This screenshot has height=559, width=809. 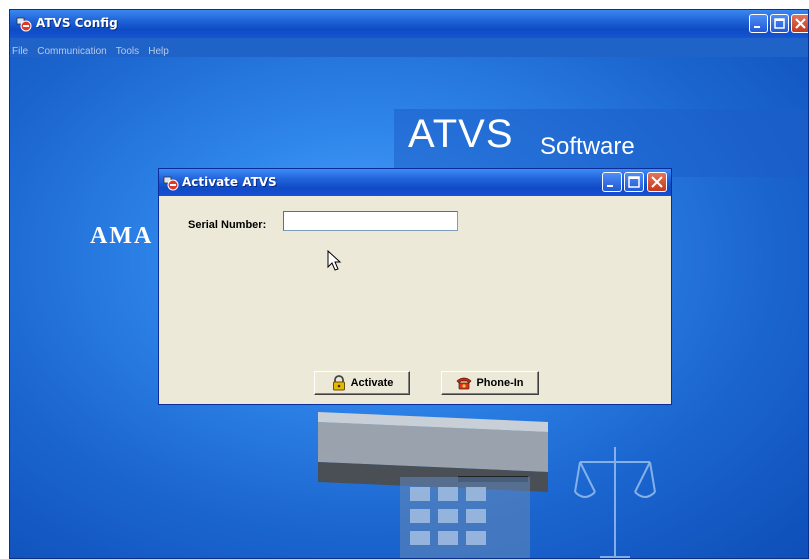 I want to click on dialog-maximize-button, so click(x=634, y=182).